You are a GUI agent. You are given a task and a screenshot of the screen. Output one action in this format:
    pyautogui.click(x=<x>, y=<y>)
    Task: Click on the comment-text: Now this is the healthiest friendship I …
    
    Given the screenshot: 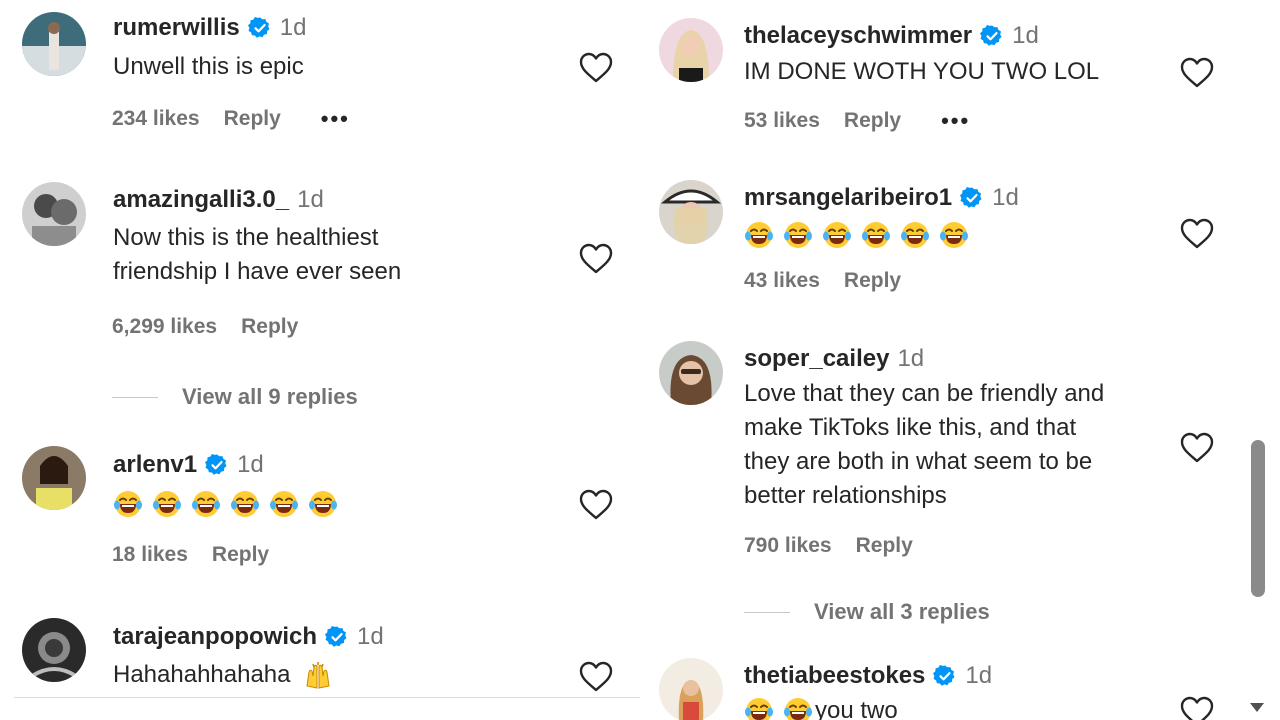 What is the action you would take?
    pyautogui.click(x=257, y=255)
    